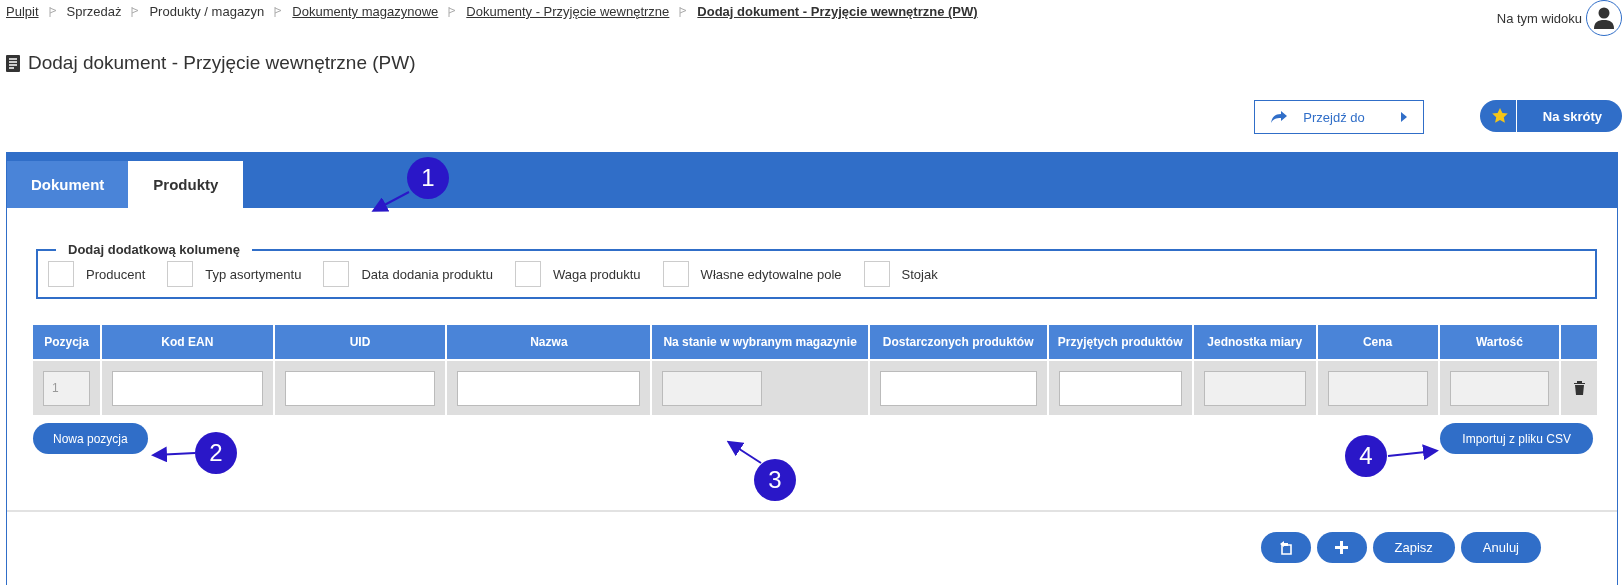 The height and width of the screenshot is (585, 1624). What do you see at coordinates (1279, 117) in the screenshot?
I see `share-arrow-icon` at bounding box center [1279, 117].